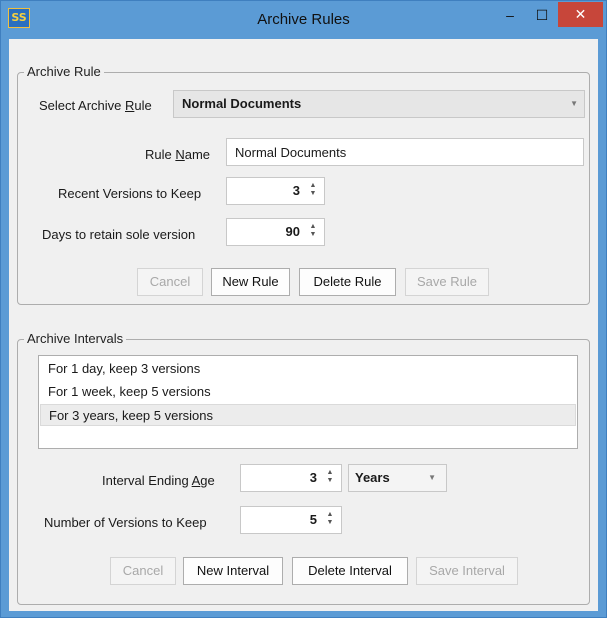 The image size is (607, 618). Describe the element at coordinates (292, 231) in the screenshot. I see `days-retain-value: 90` at that location.